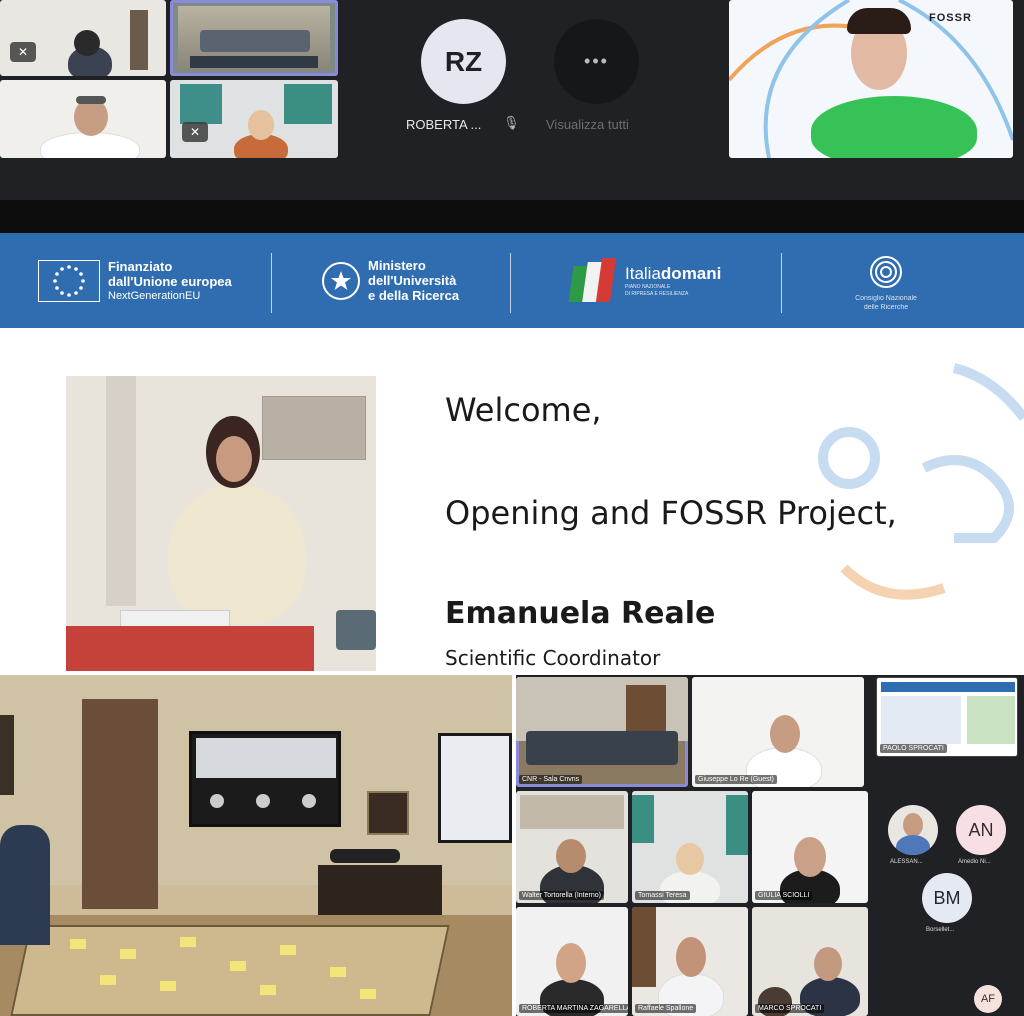 Image resolution: width=1024 pixels, height=1016 pixels. I want to click on participant-hair, so click(91, 100).